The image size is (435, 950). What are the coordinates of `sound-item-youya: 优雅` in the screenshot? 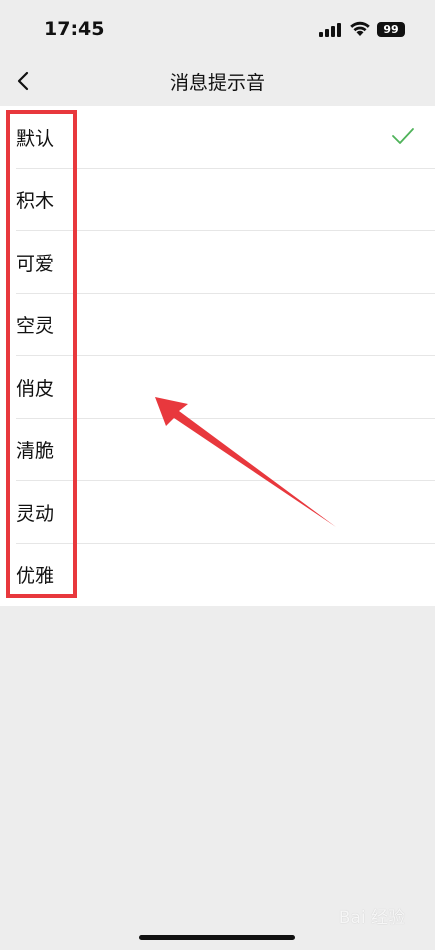 It's located at (217, 575).